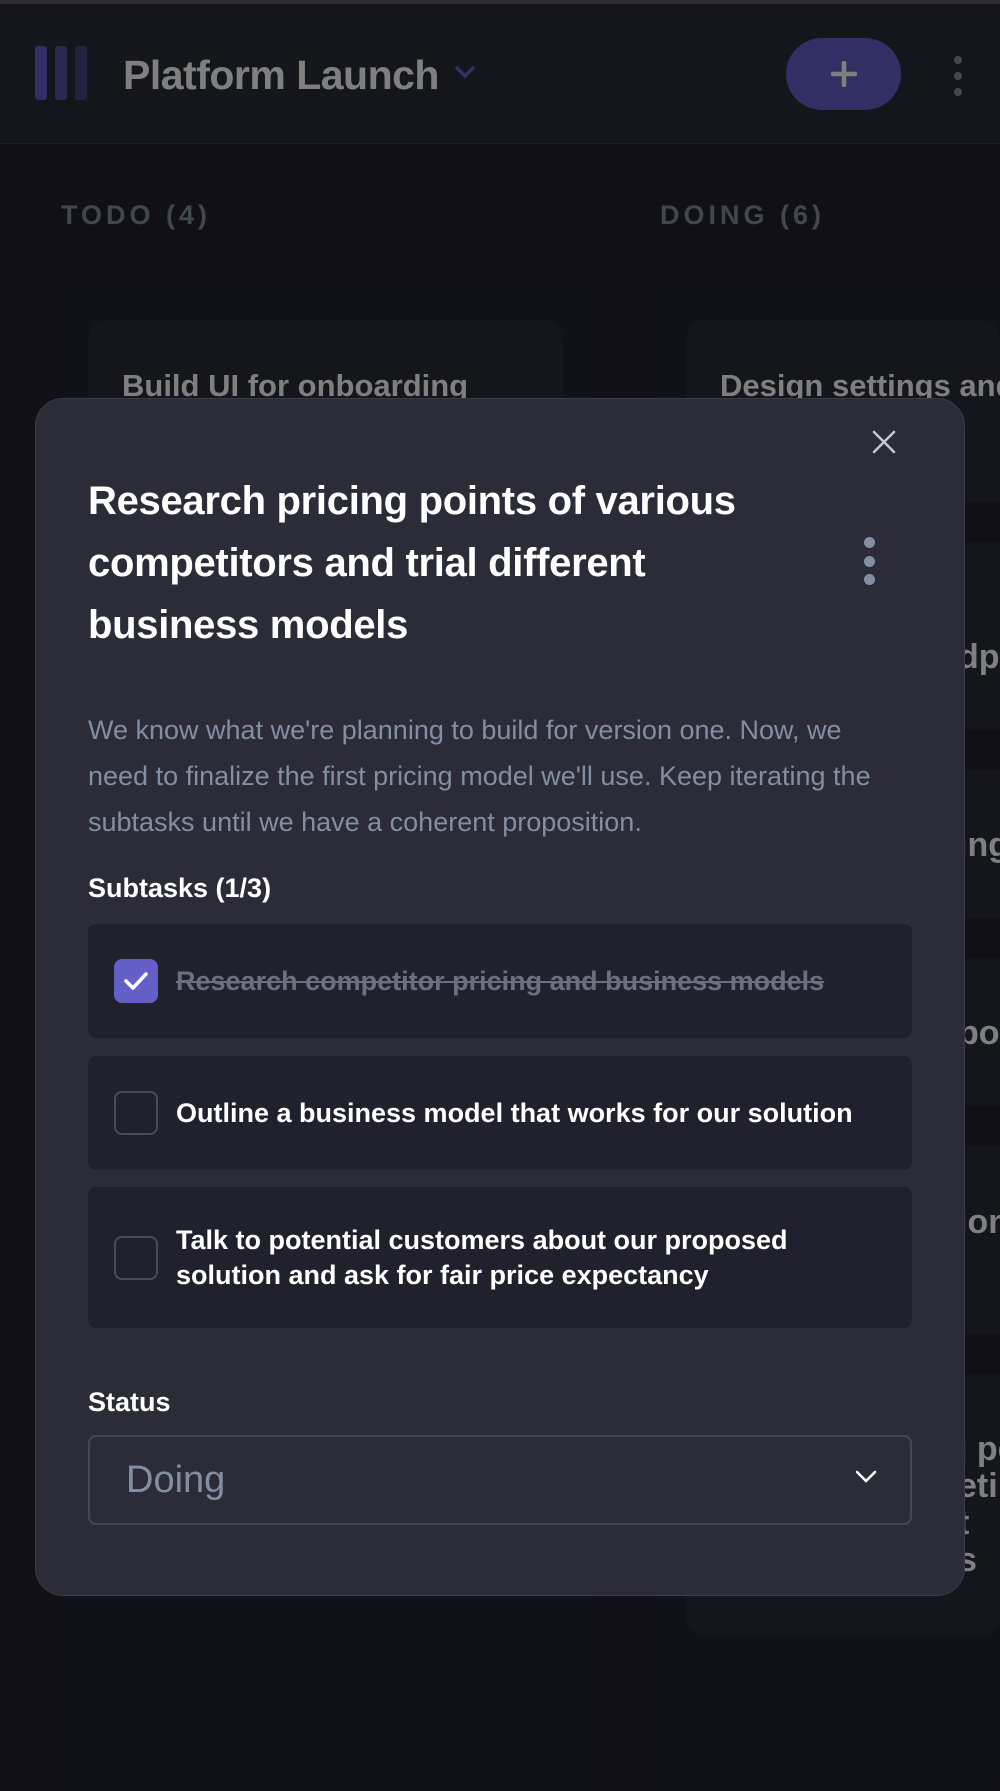  I want to click on check-icon, so click(136, 981).